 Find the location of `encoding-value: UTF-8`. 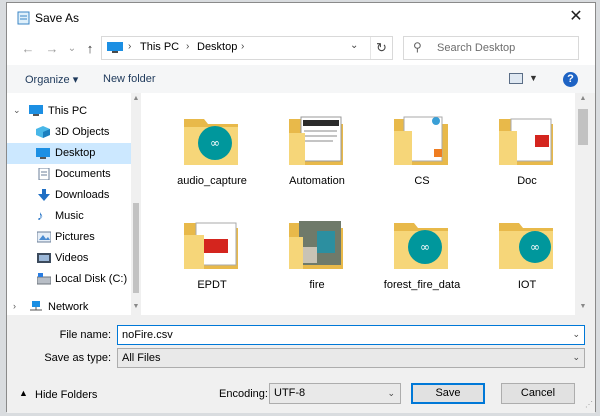

encoding-value: UTF-8 is located at coordinates (290, 393).